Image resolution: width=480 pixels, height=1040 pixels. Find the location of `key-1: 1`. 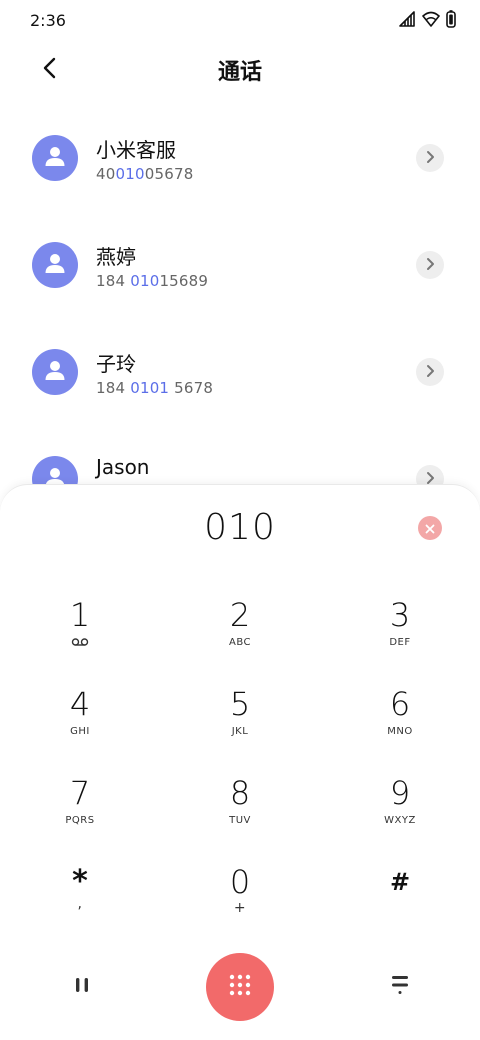

key-1: 1 is located at coordinates (80, 635).